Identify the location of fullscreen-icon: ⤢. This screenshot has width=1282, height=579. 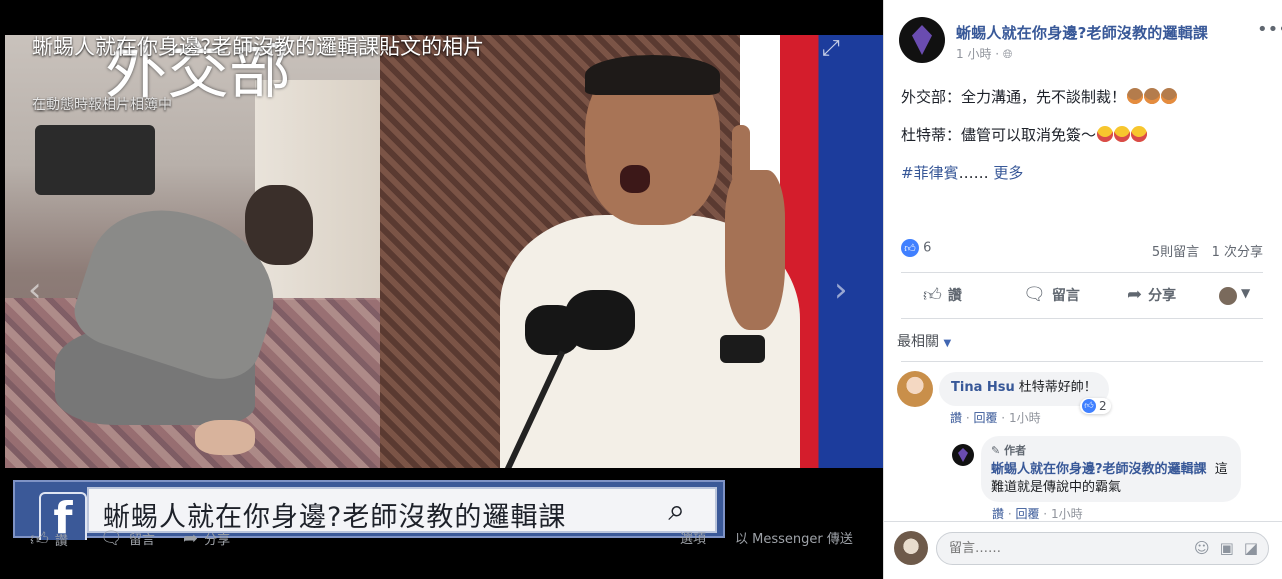
(831, 48).